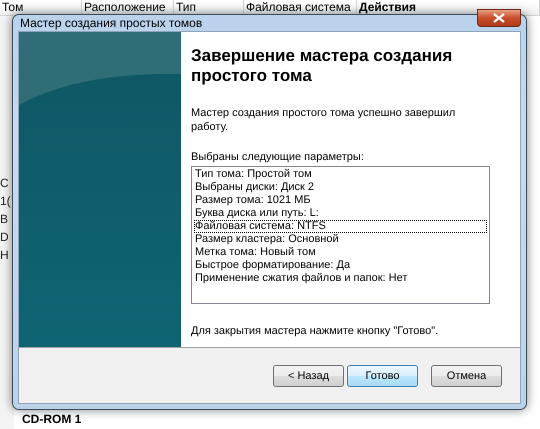 The height and width of the screenshot is (429, 540). Describe the element at coordinates (340, 239) in the screenshot. I see `parameter-item: Размер кластера: Основной` at that location.